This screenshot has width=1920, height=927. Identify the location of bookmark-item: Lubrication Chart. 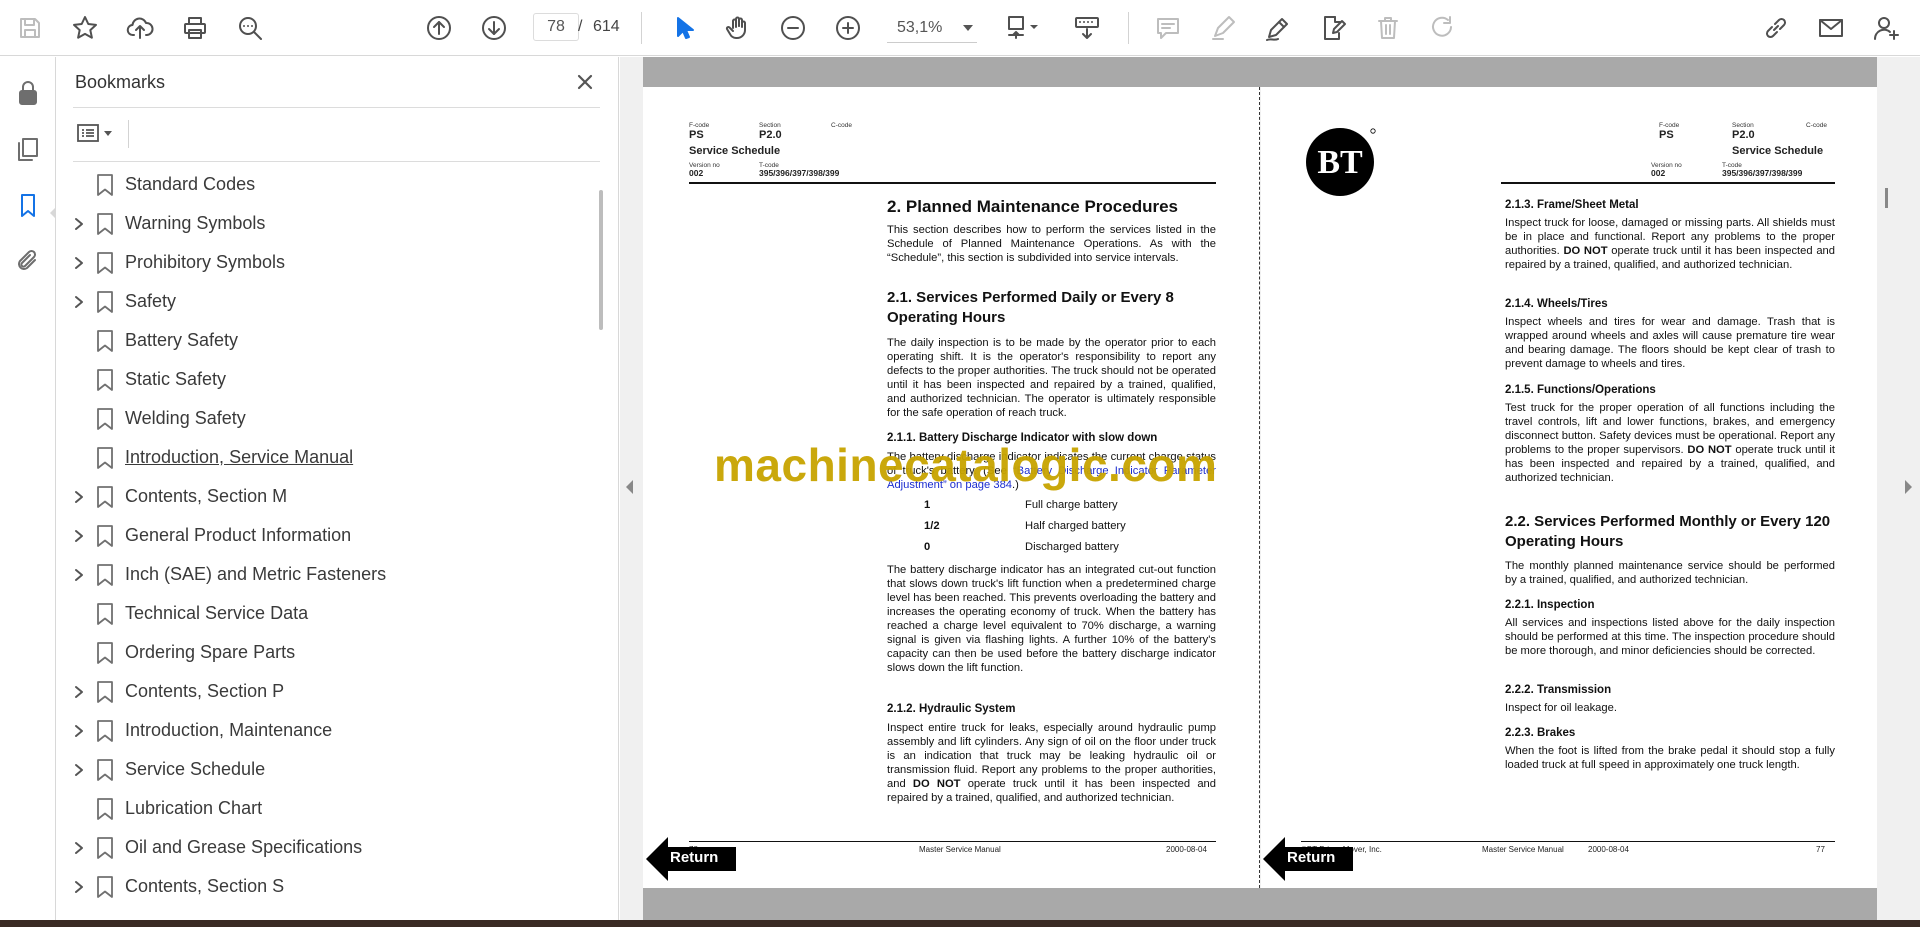
(326, 808).